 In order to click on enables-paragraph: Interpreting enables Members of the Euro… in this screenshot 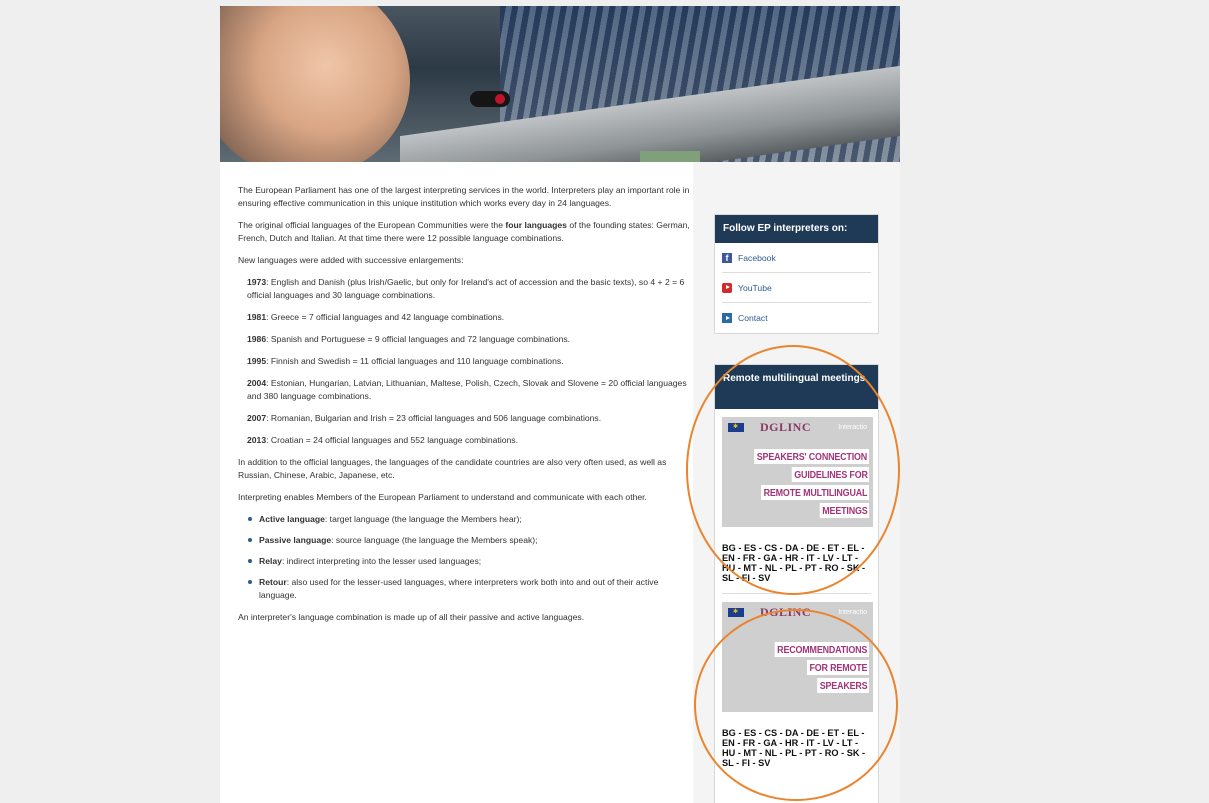, I will do `click(442, 497)`.